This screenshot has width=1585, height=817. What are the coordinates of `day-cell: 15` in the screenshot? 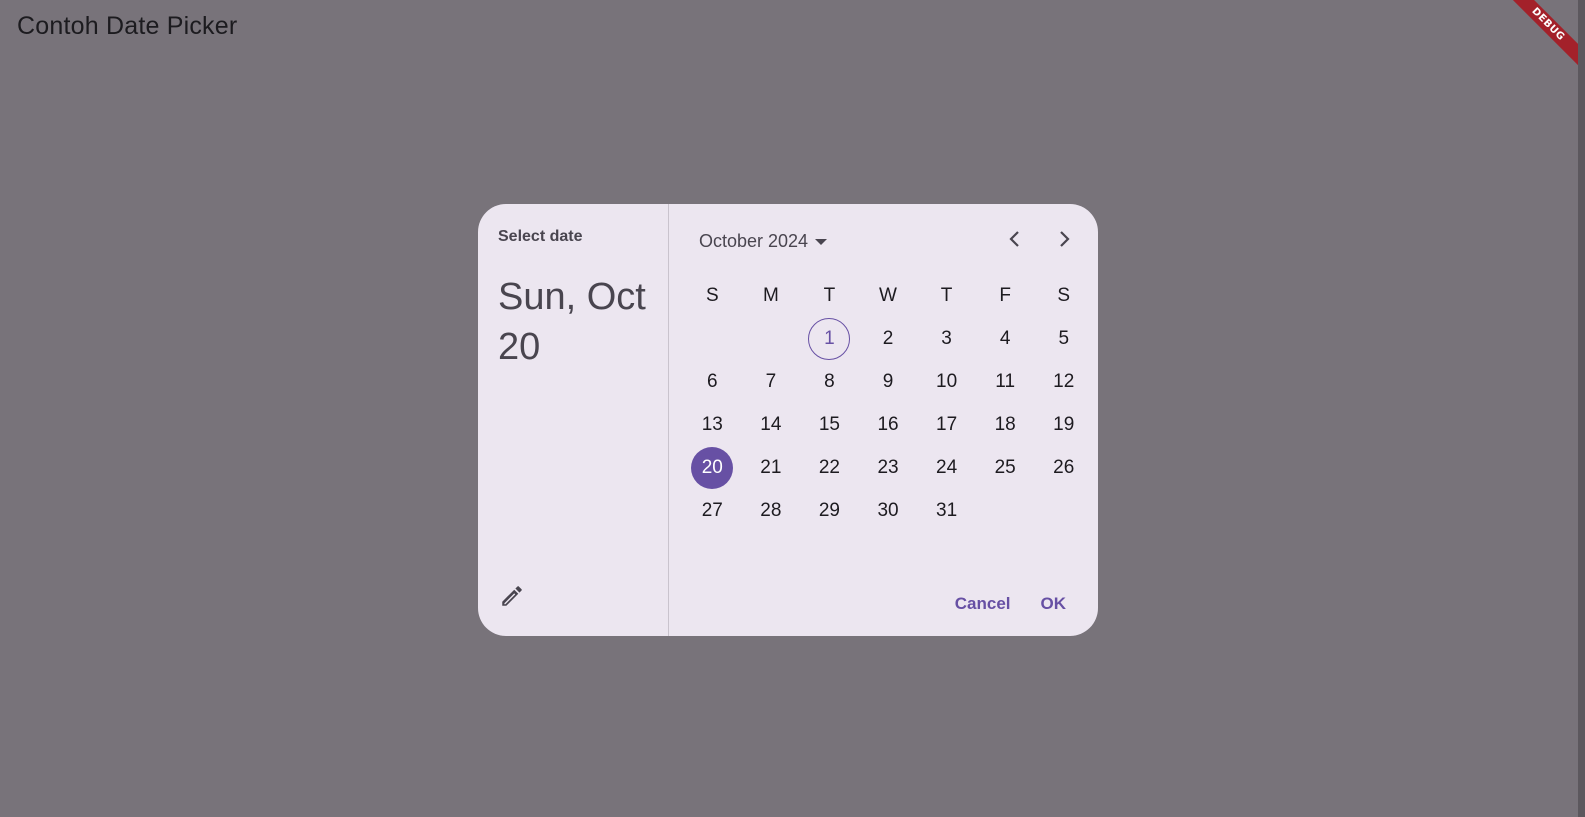 It's located at (829, 424).